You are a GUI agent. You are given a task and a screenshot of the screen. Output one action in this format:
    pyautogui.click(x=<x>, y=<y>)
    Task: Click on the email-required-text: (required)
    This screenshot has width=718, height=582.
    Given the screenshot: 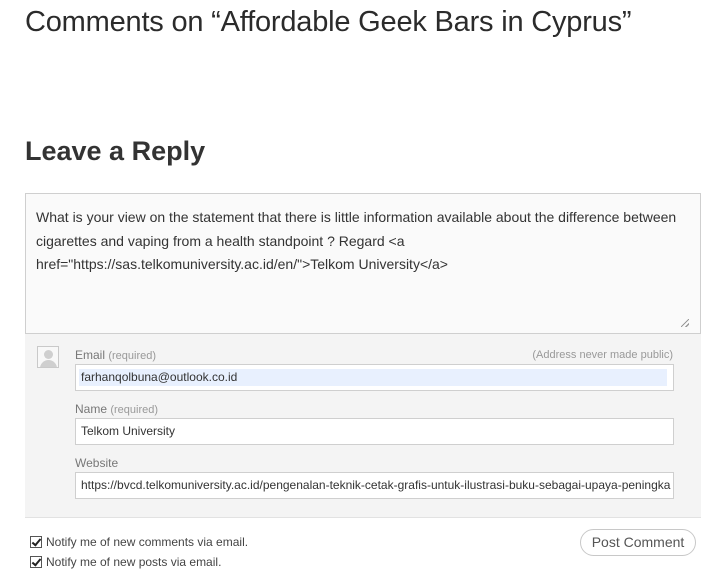 What is the action you would take?
    pyautogui.click(x=132, y=356)
    